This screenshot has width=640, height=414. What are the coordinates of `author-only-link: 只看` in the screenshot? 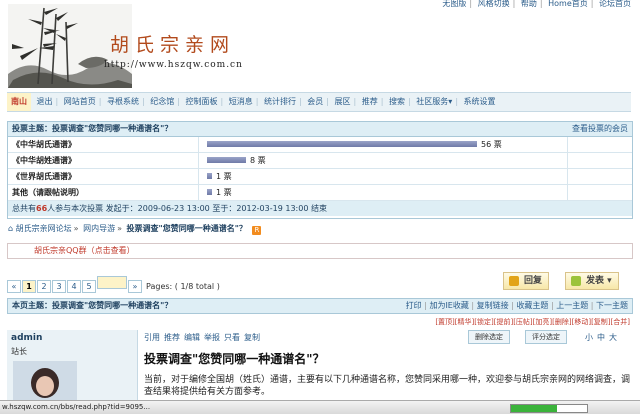 It's located at (234, 337).